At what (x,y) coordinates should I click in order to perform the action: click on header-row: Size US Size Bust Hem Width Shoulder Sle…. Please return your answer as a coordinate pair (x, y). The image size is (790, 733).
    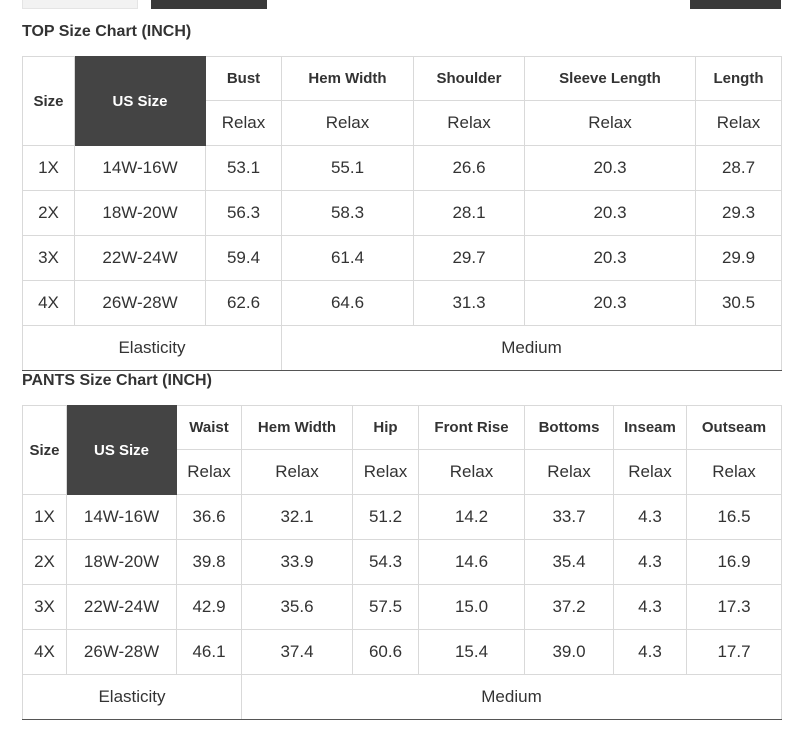
    Looking at the image, I should click on (402, 101).